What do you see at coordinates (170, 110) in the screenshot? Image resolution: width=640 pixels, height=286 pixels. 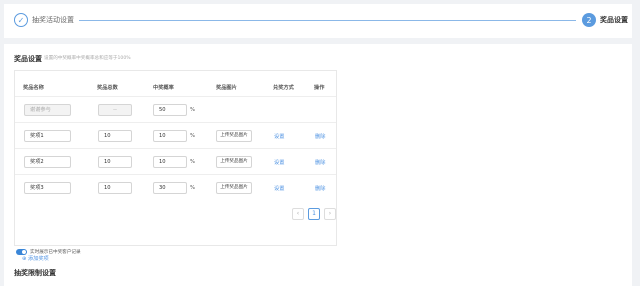 I see `probability-input: 50` at bounding box center [170, 110].